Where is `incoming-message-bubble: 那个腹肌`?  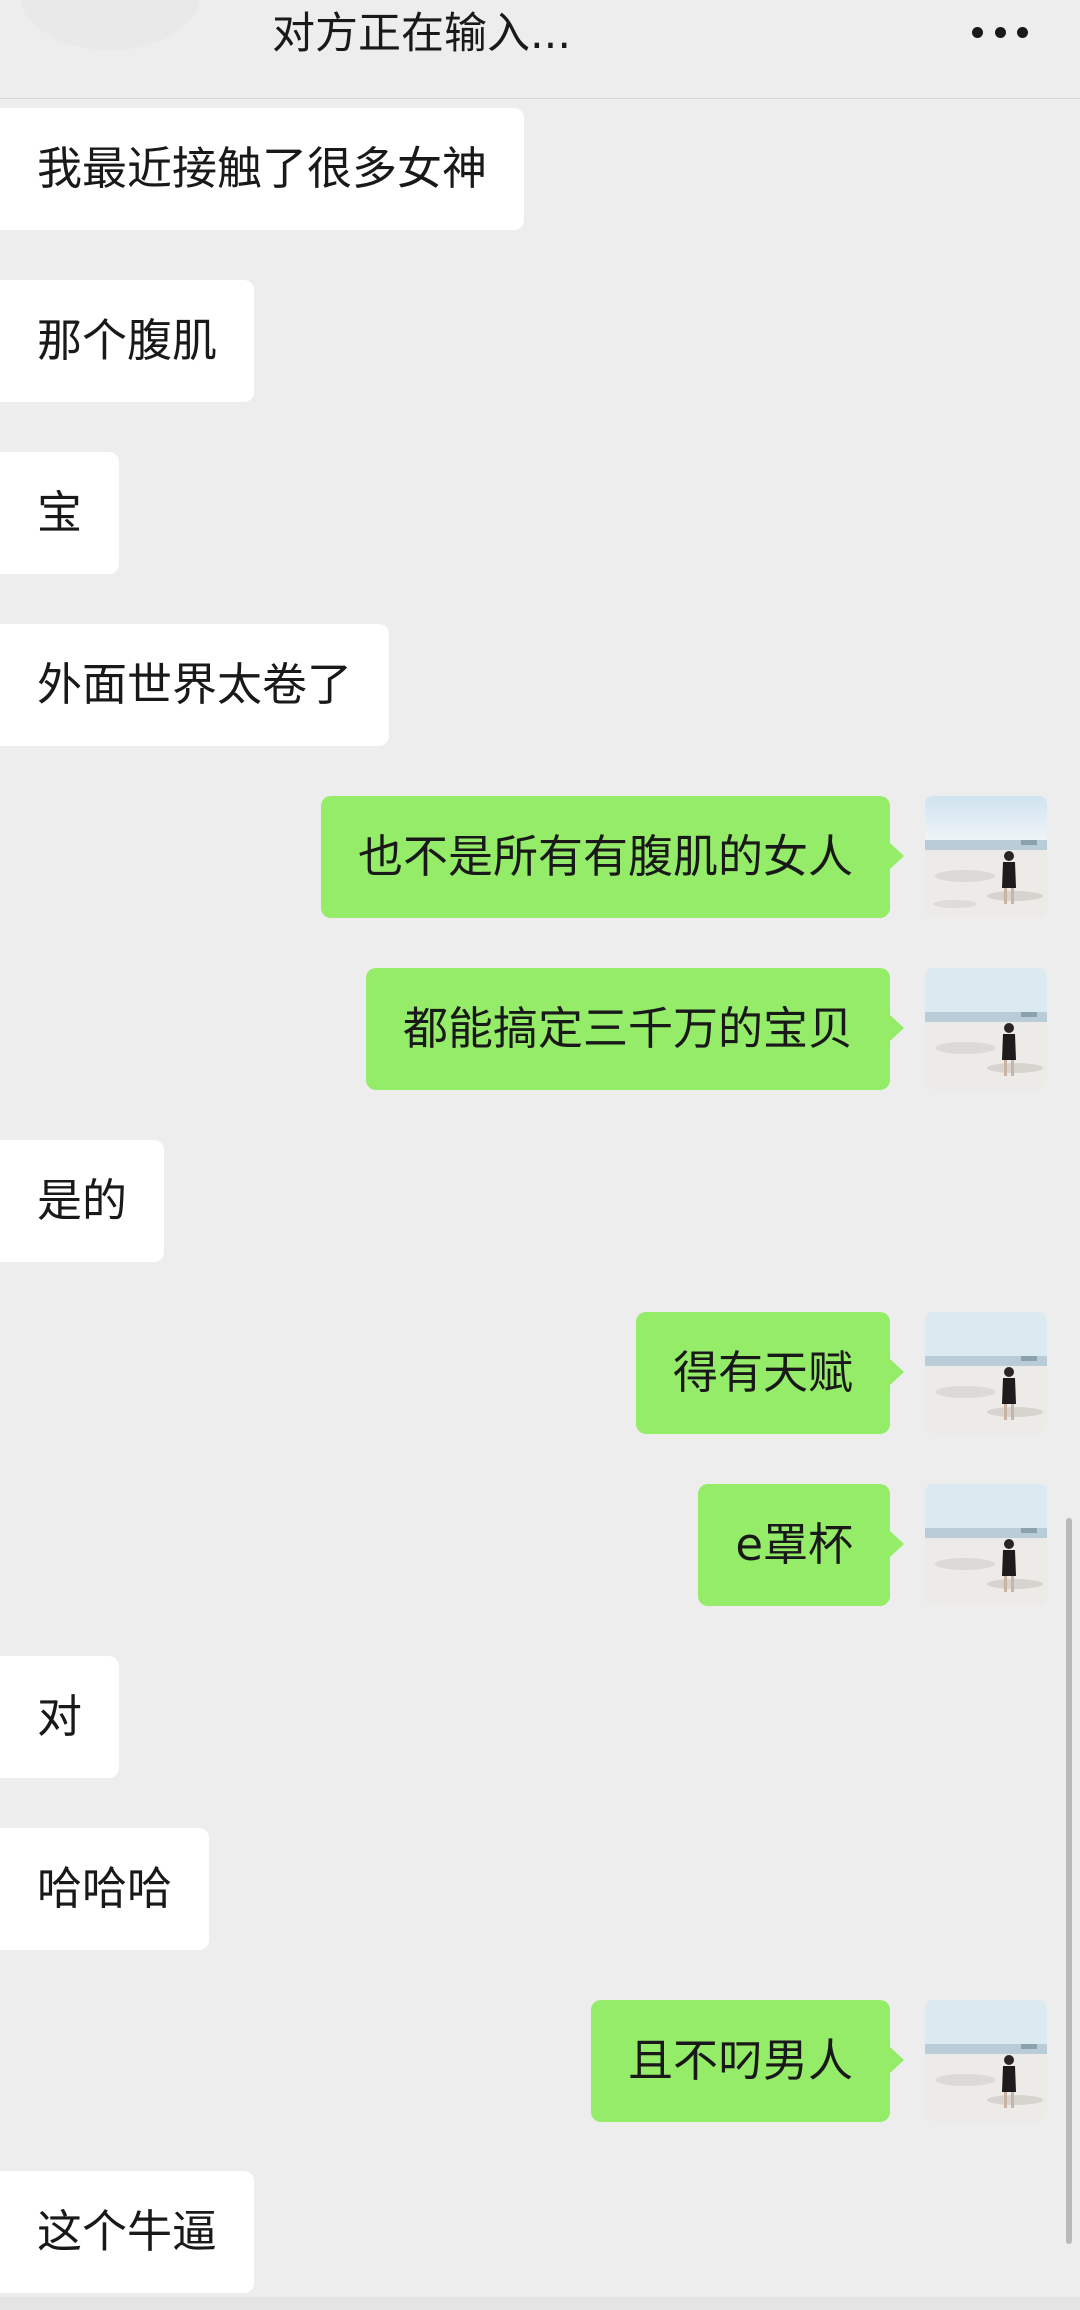
incoming-message-bubble: 那个腹肌 is located at coordinates (127, 341).